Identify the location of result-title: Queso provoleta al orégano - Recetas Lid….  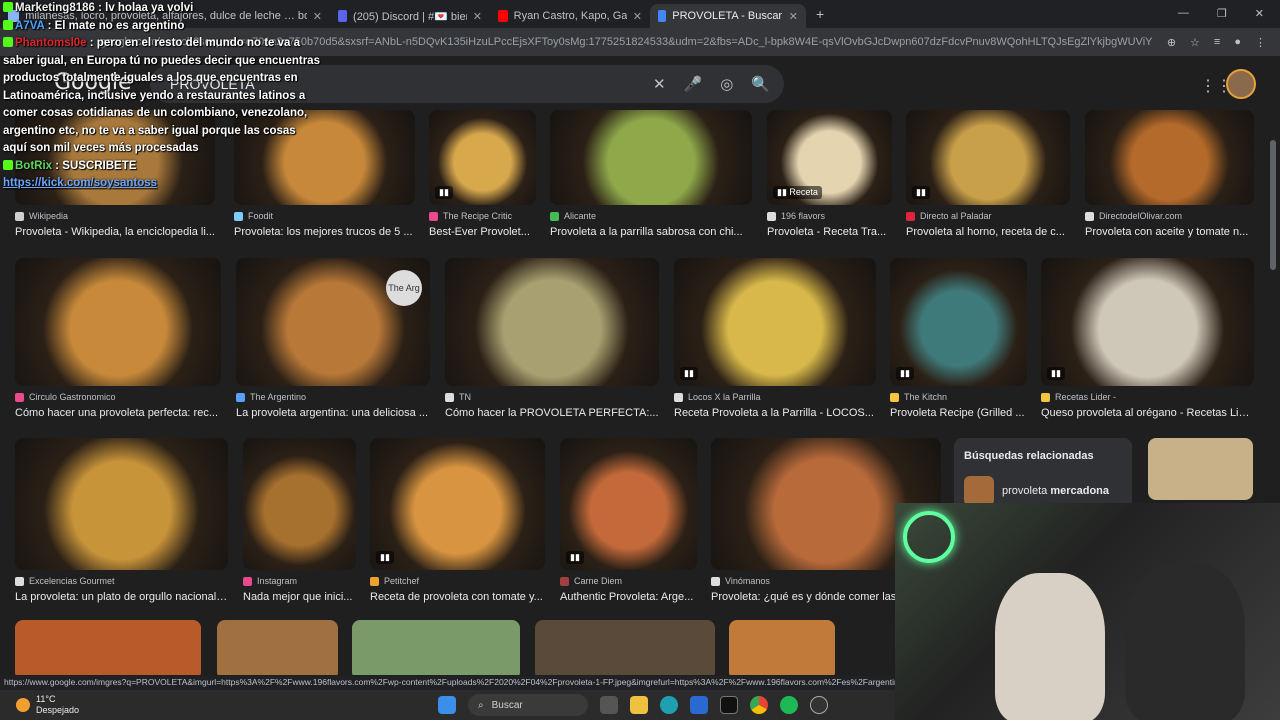
(1147, 413).